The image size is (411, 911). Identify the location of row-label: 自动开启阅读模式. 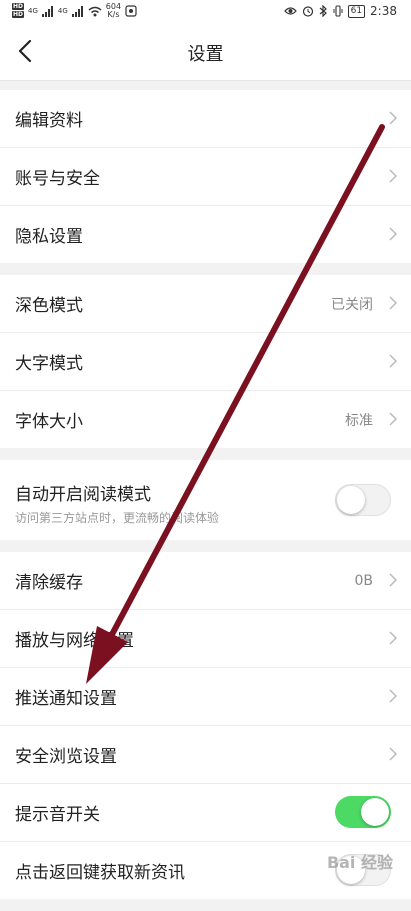
(83, 495).